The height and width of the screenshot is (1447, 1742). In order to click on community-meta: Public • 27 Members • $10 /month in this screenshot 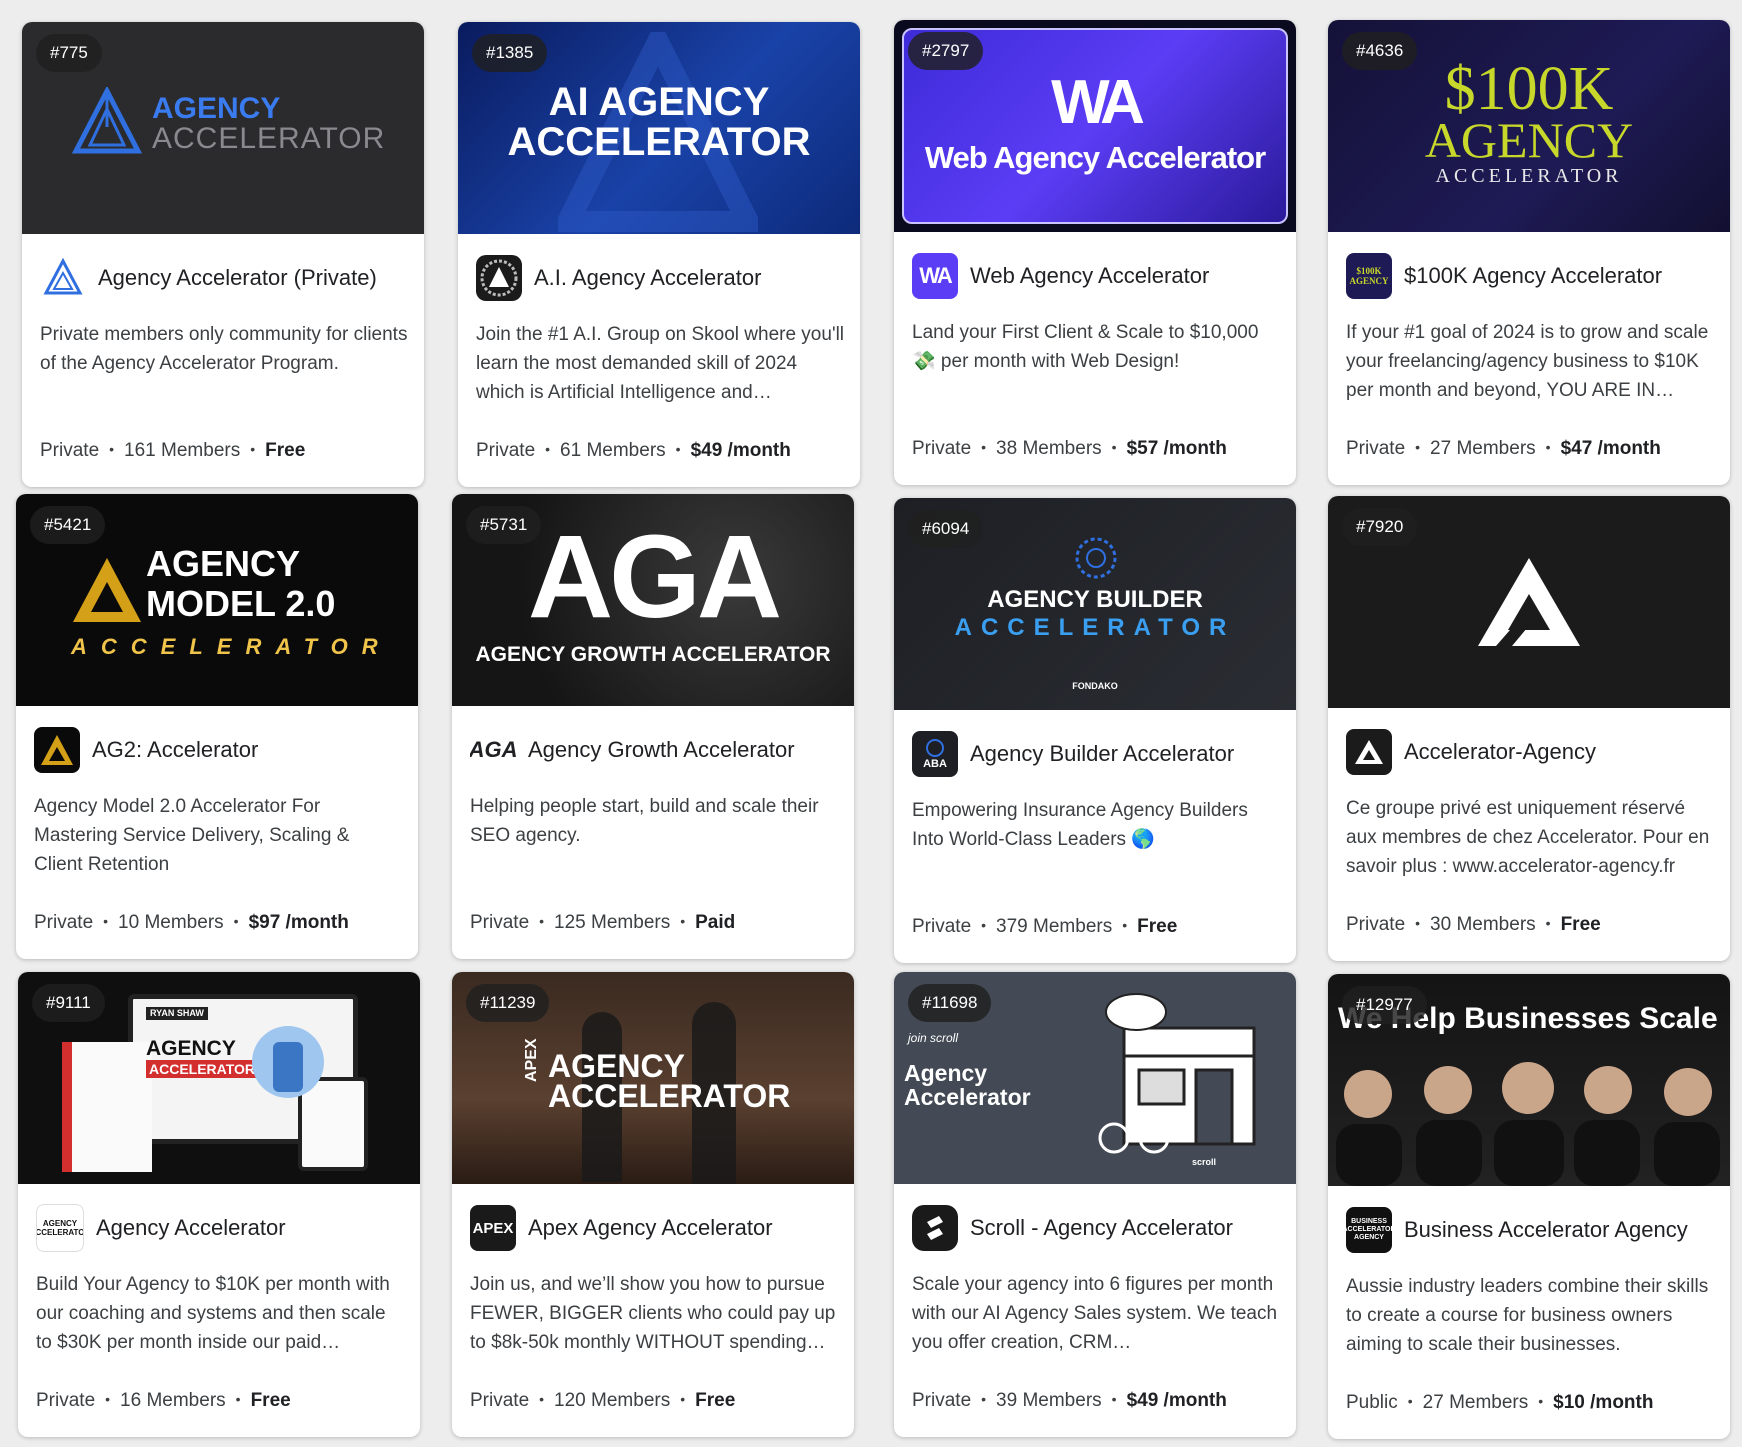, I will do `click(1500, 1402)`.